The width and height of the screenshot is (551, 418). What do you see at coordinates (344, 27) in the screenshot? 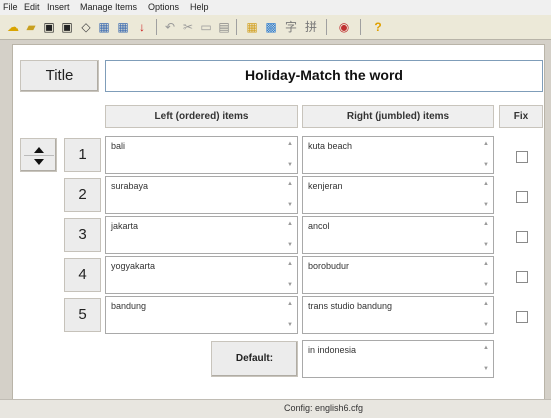
I see `preview-icon: ◉` at bounding box center [344, 27].